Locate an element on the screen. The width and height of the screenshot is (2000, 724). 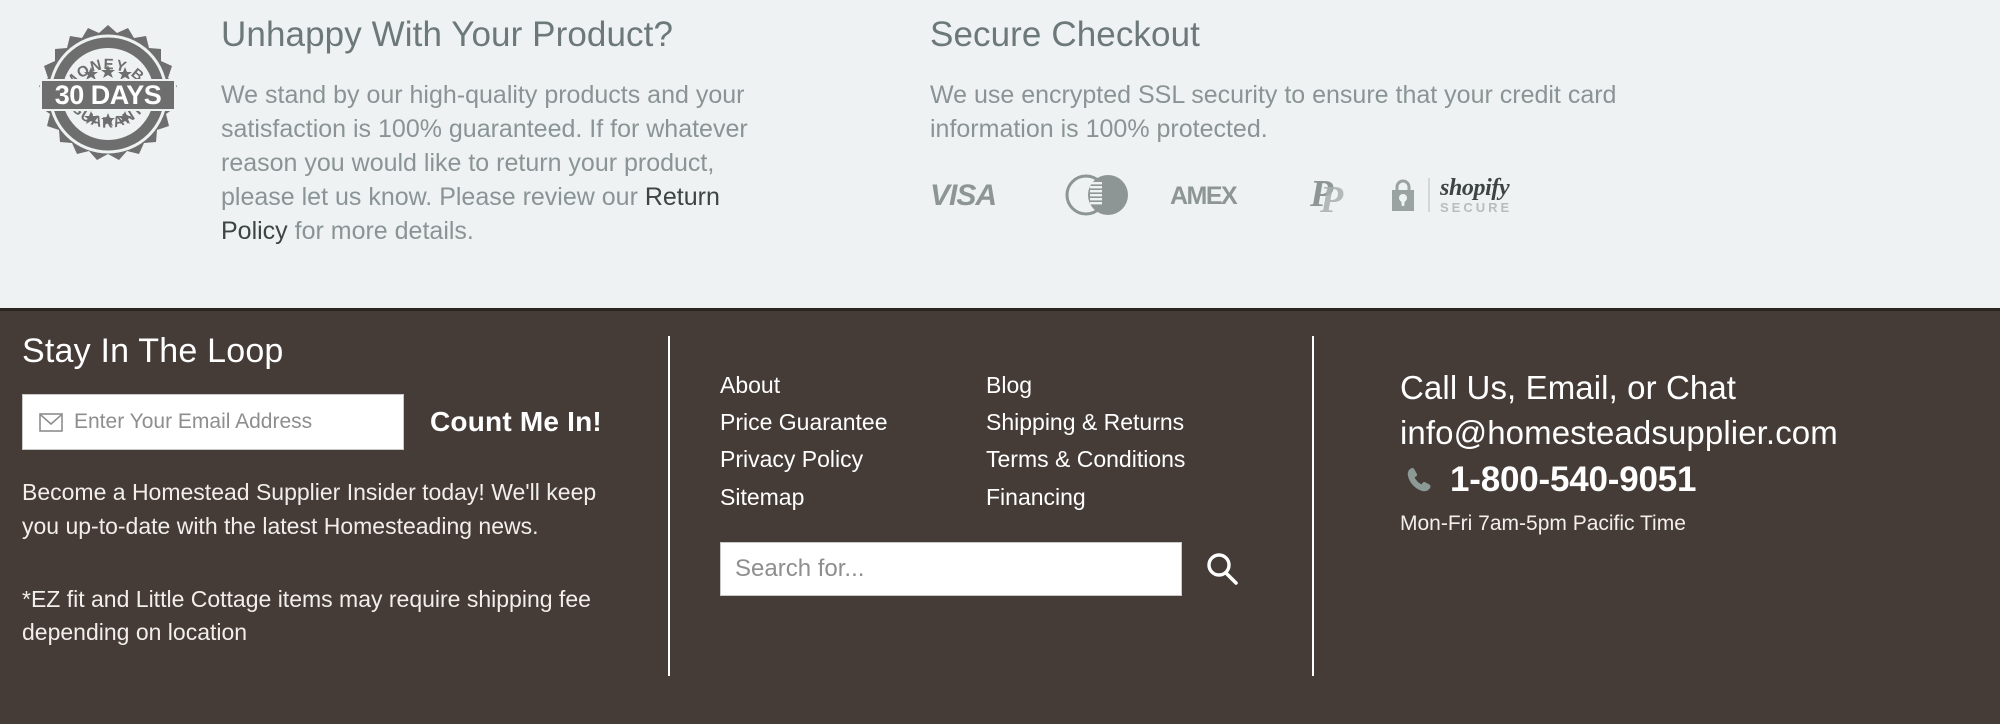
footer-link-financing: Financing is located at coordinates (1119, 497).